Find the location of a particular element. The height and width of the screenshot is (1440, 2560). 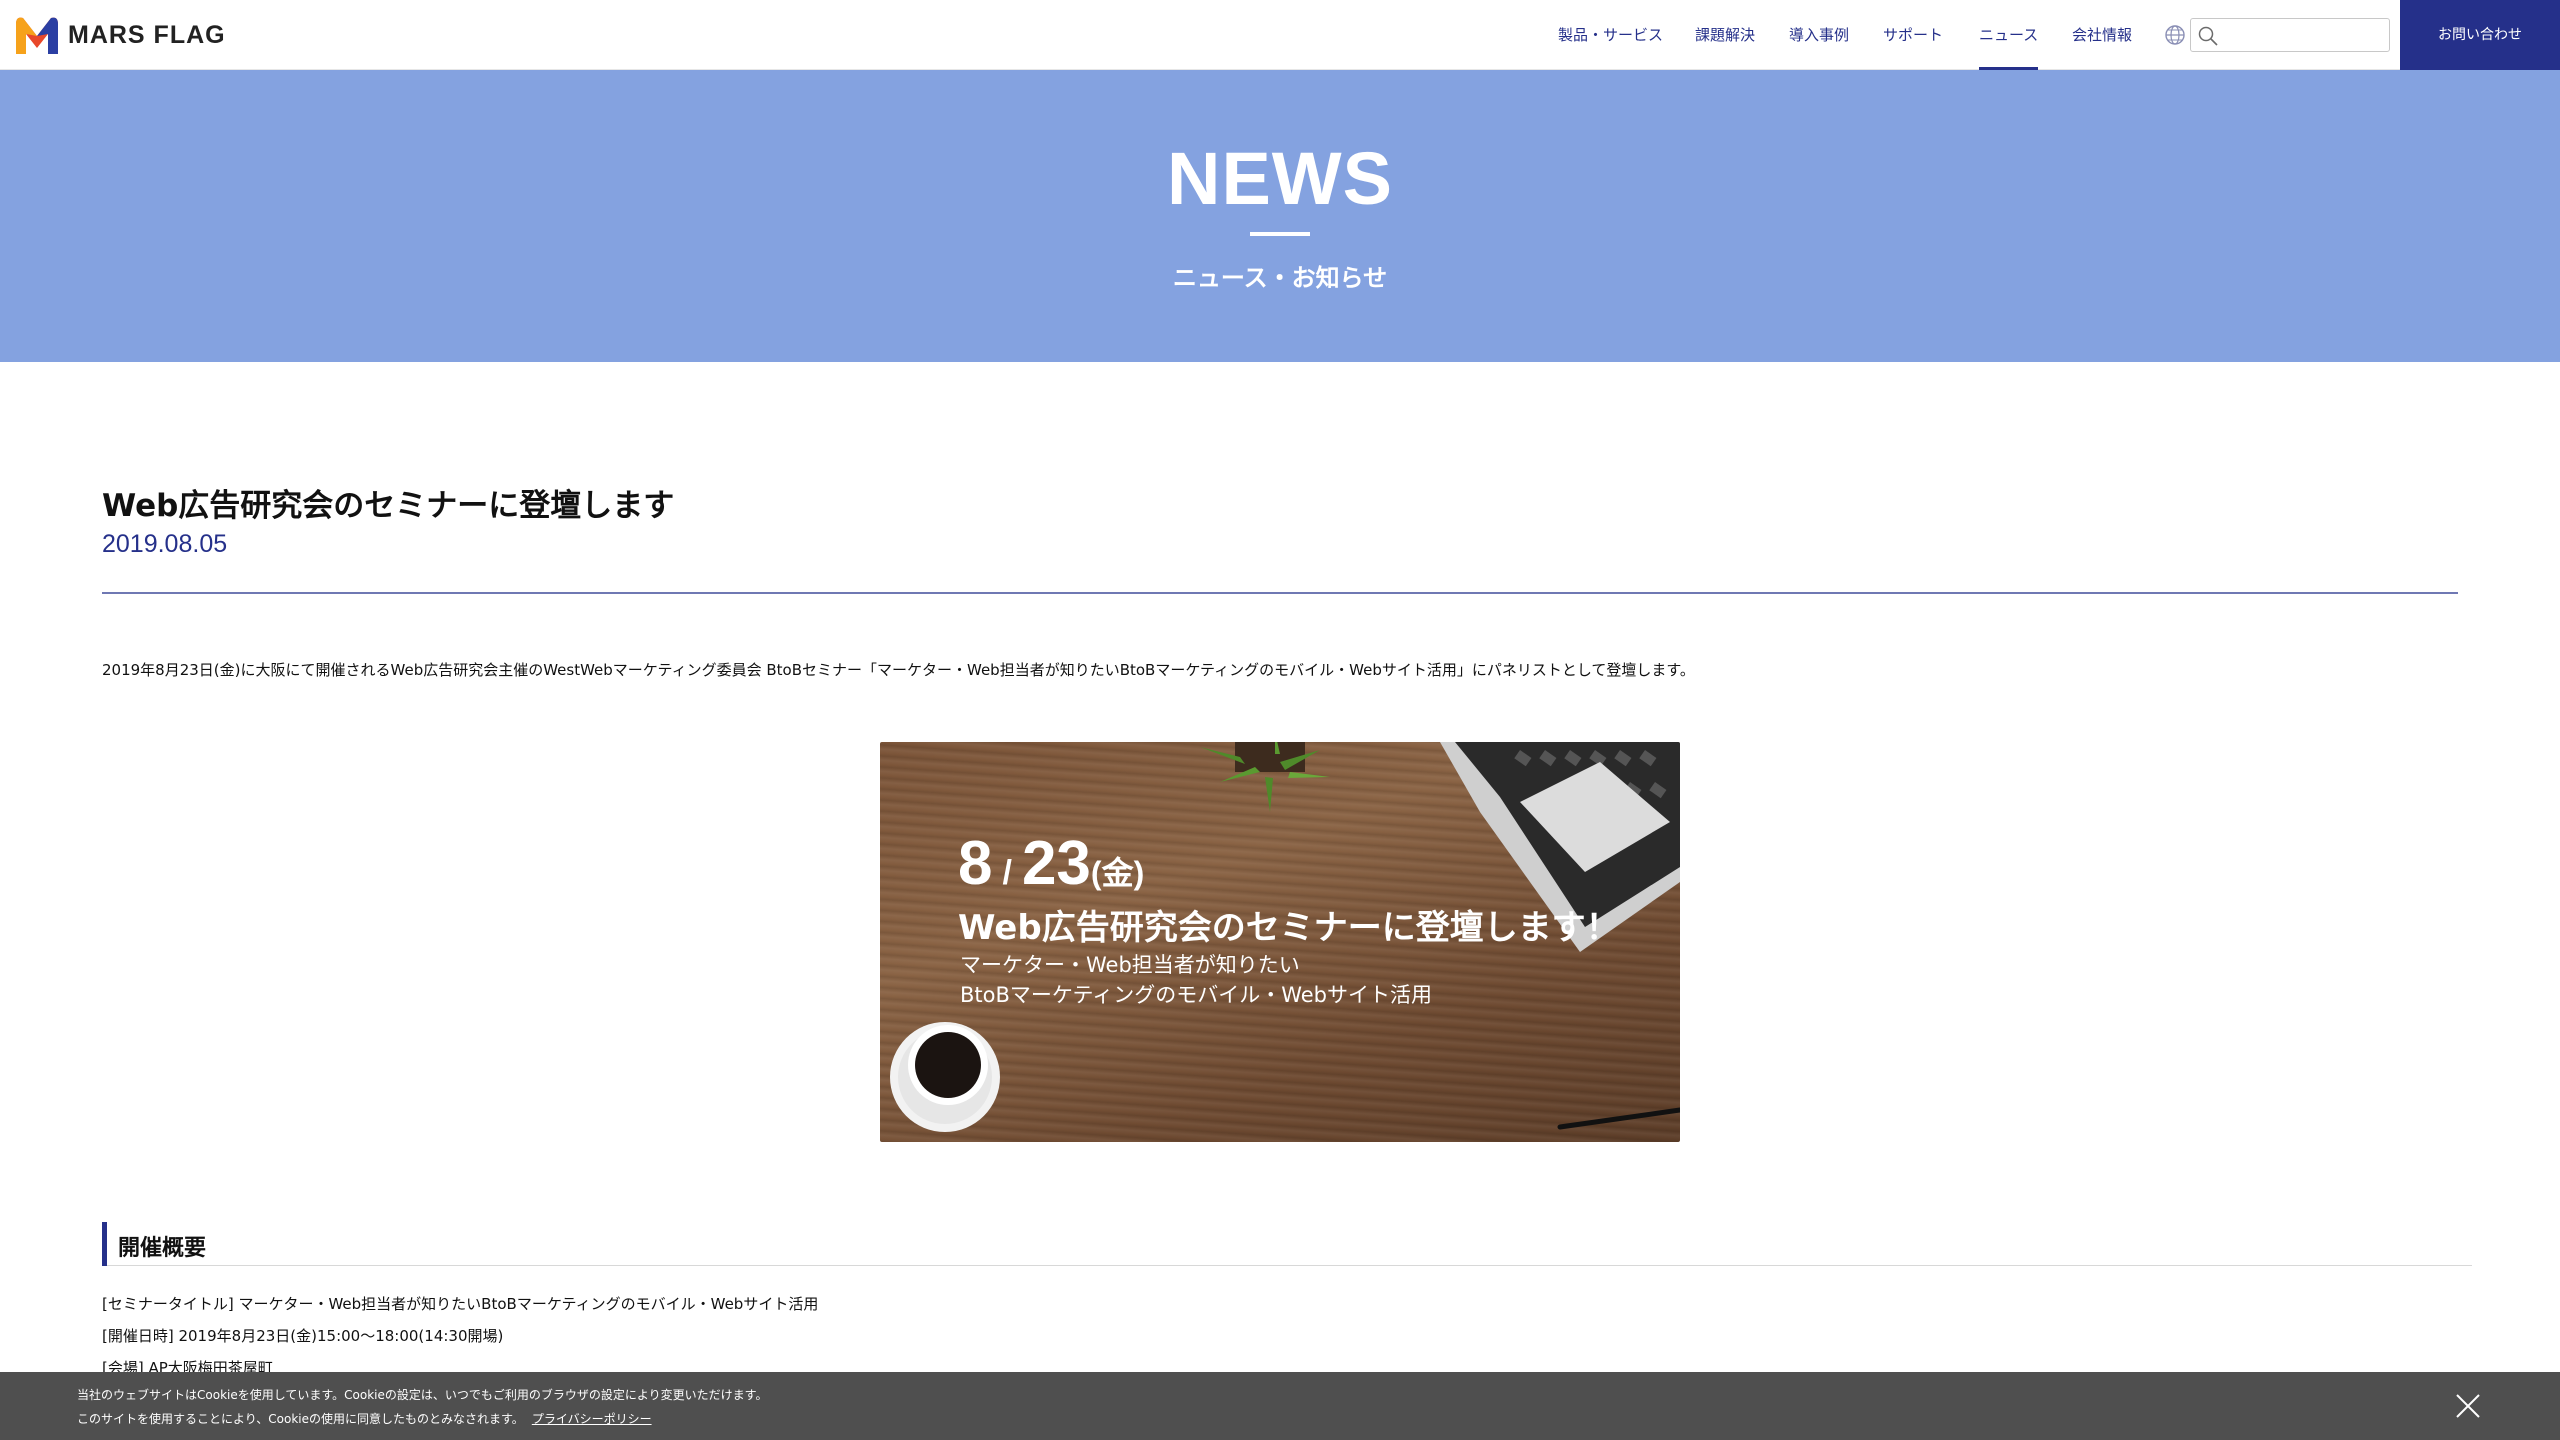

globe-icon is located at coordinates (2175, 35).